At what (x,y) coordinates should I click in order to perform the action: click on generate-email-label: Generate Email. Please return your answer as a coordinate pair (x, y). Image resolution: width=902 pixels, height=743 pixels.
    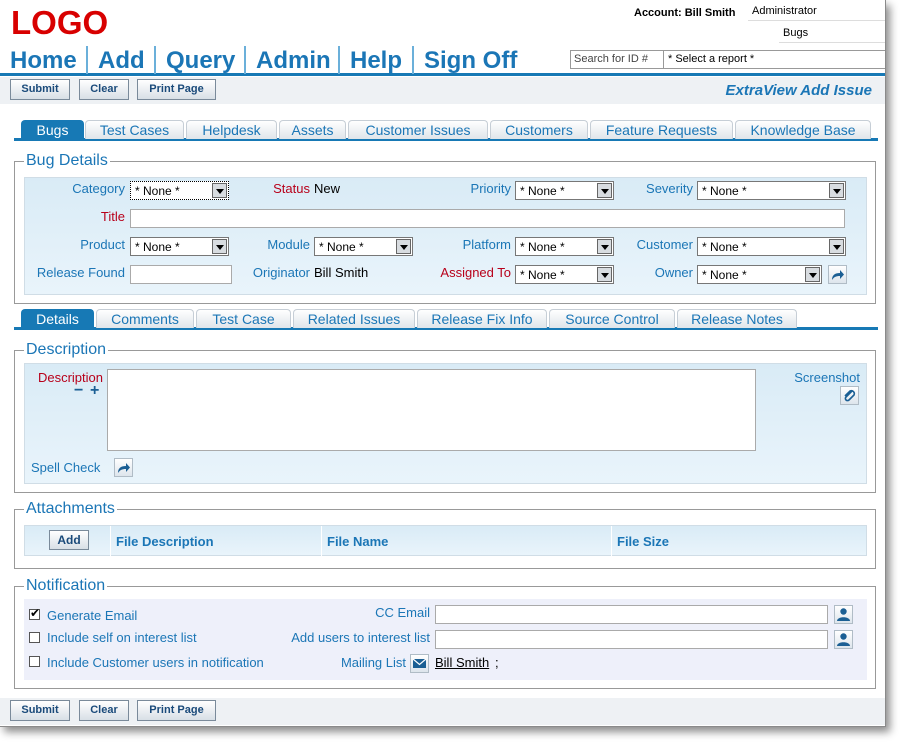
    Looking at the image, I should click on (92, 615).